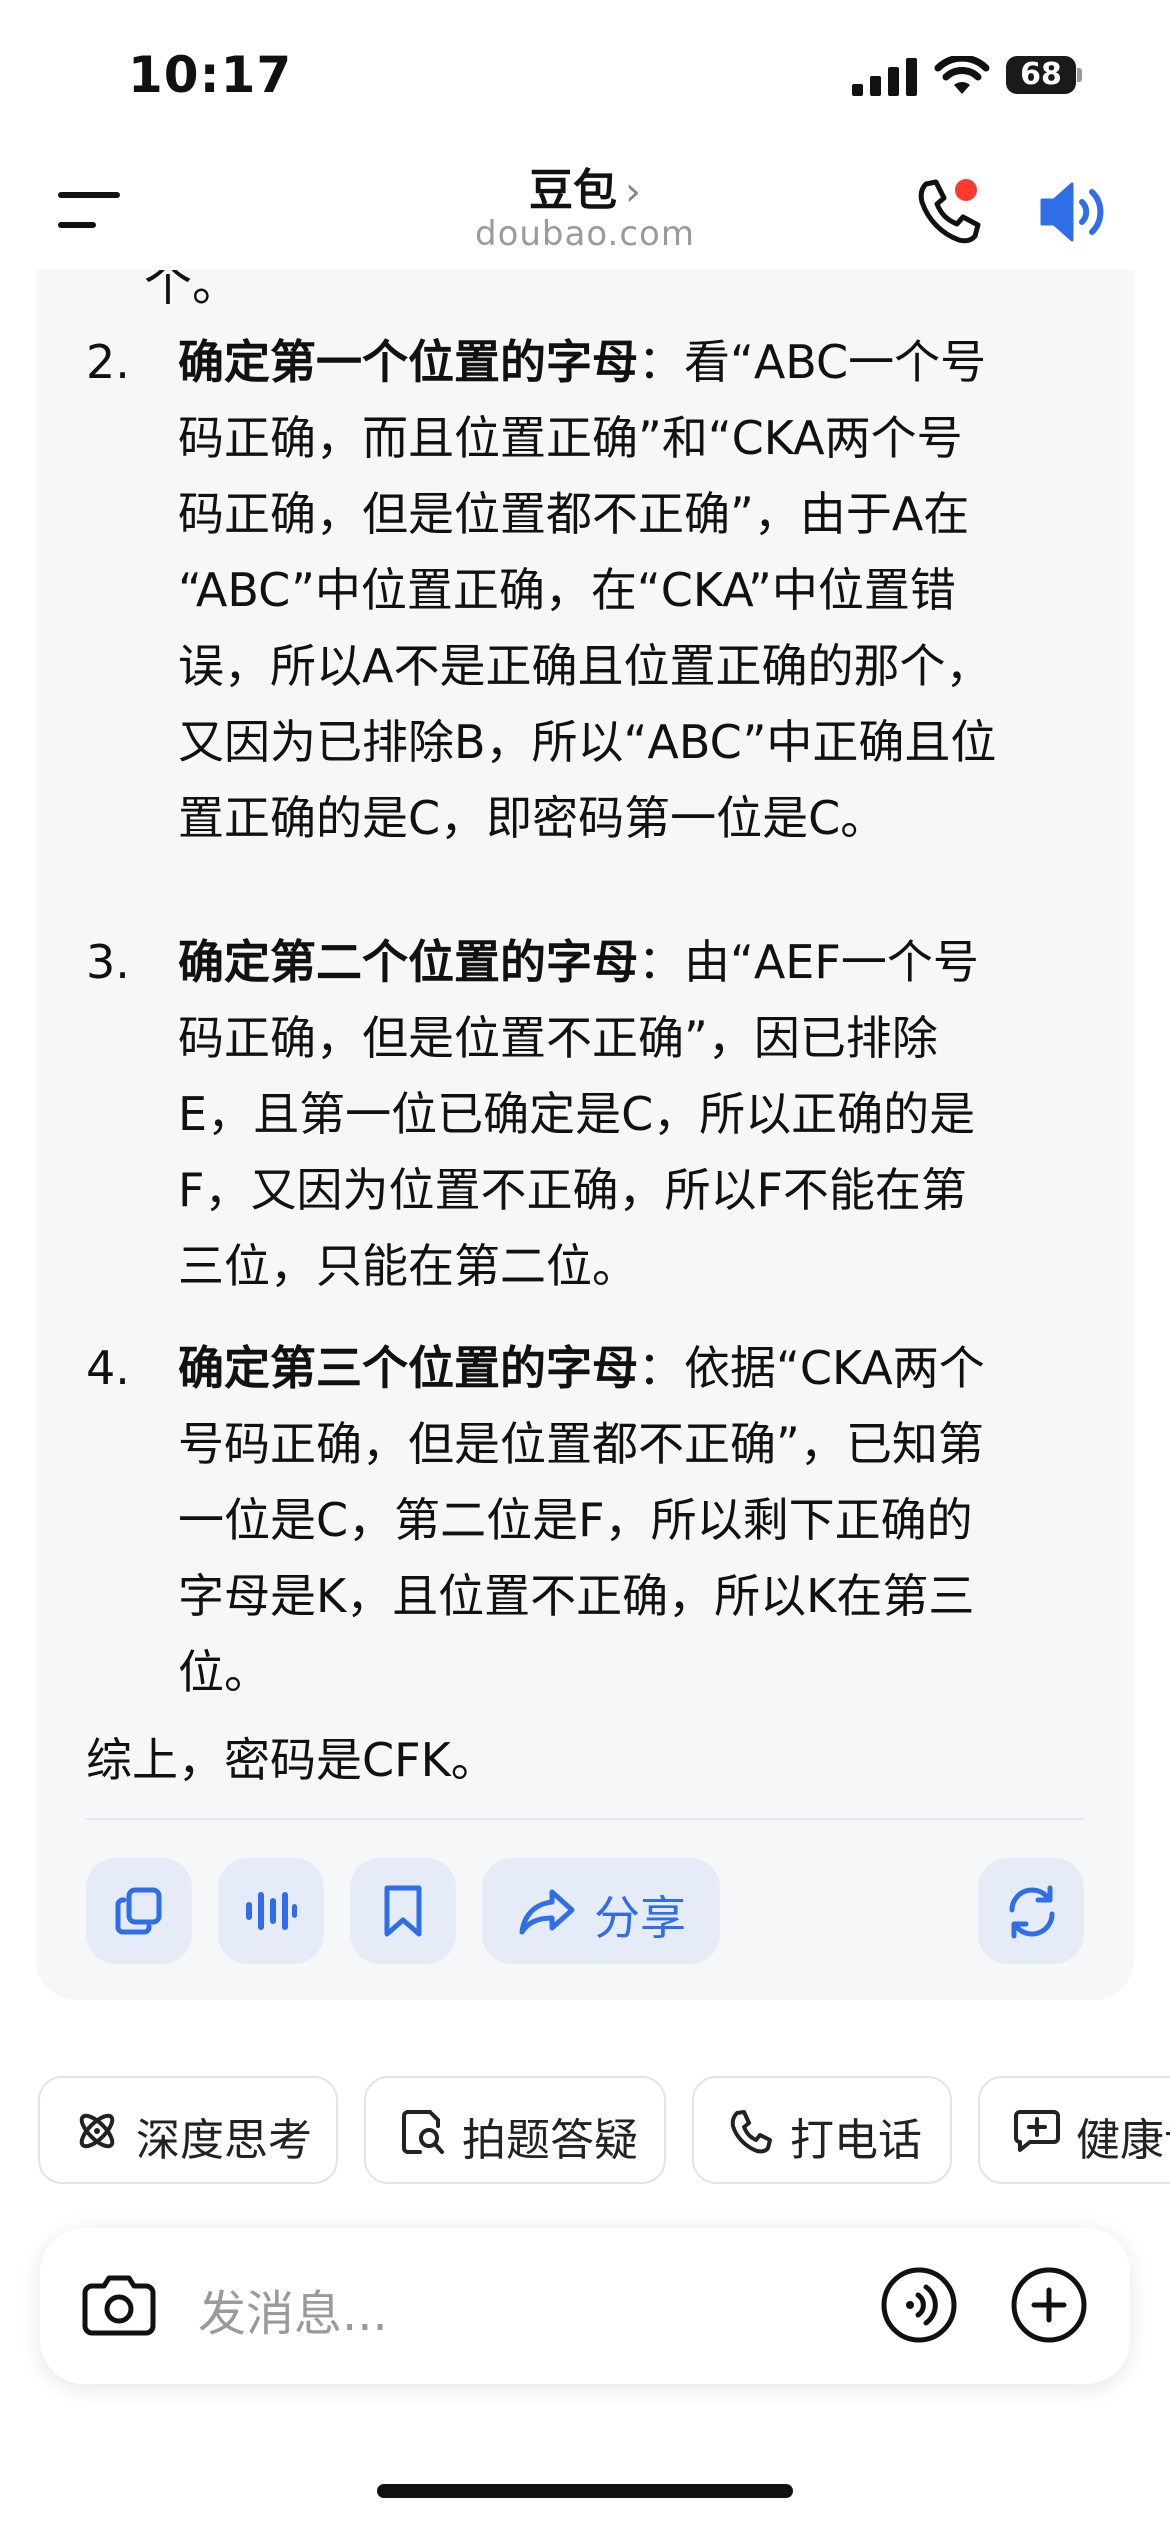 This screenshot has height=2532, width=1170. What do you see at coordinates (1074, 2130) in the screenshot?
I see `chip-health: 健康诊` at bounding box center [1074, 2130].